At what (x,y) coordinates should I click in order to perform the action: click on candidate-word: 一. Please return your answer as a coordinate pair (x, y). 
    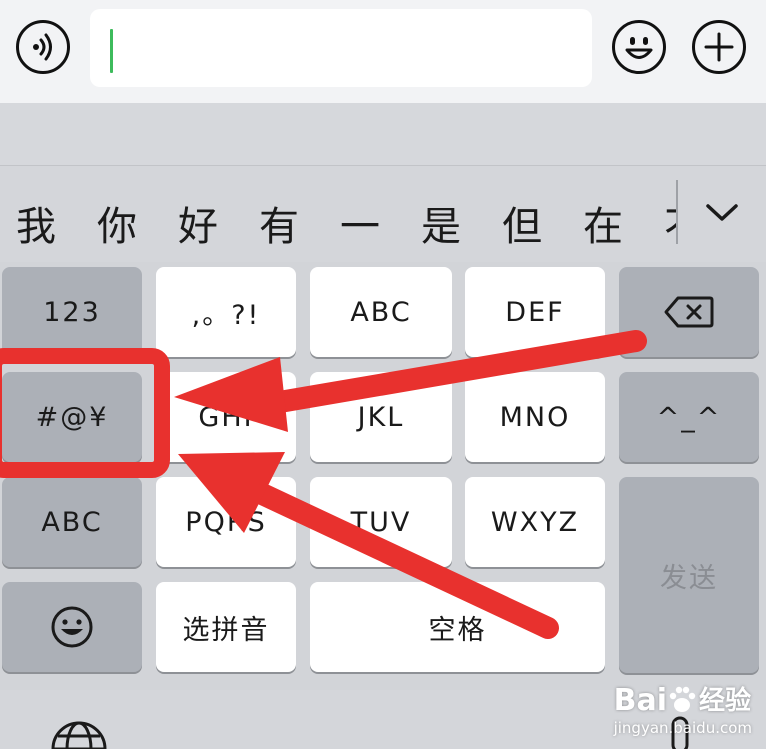
    Looking at the image, I should click on (360, 223).